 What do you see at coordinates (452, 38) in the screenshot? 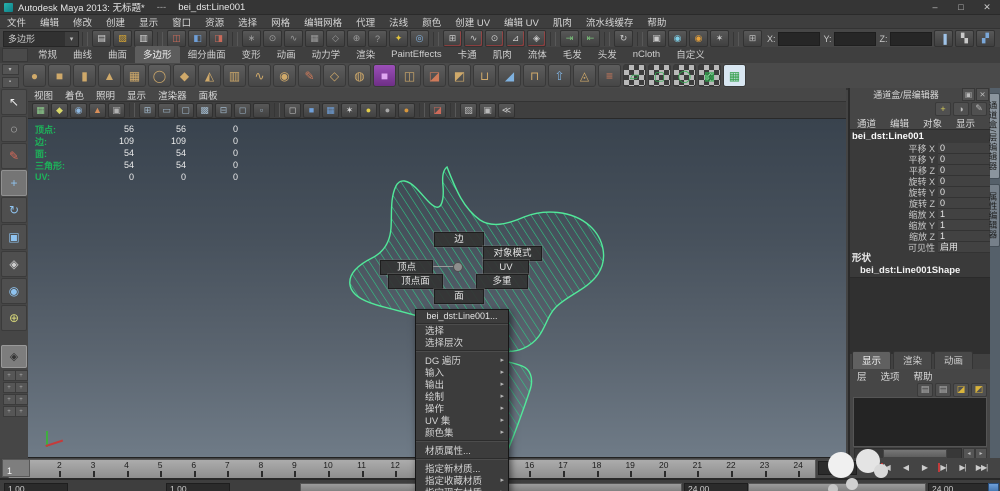
I see `snap-grid-icon: ⊞` at bounding box center [452, 38].